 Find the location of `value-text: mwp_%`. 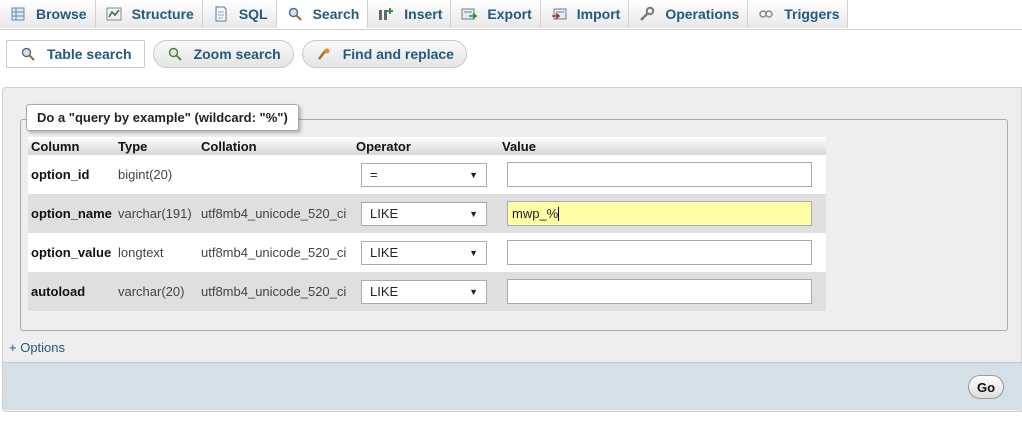

value-text: mwp_% is located at coordinates (535, 213).